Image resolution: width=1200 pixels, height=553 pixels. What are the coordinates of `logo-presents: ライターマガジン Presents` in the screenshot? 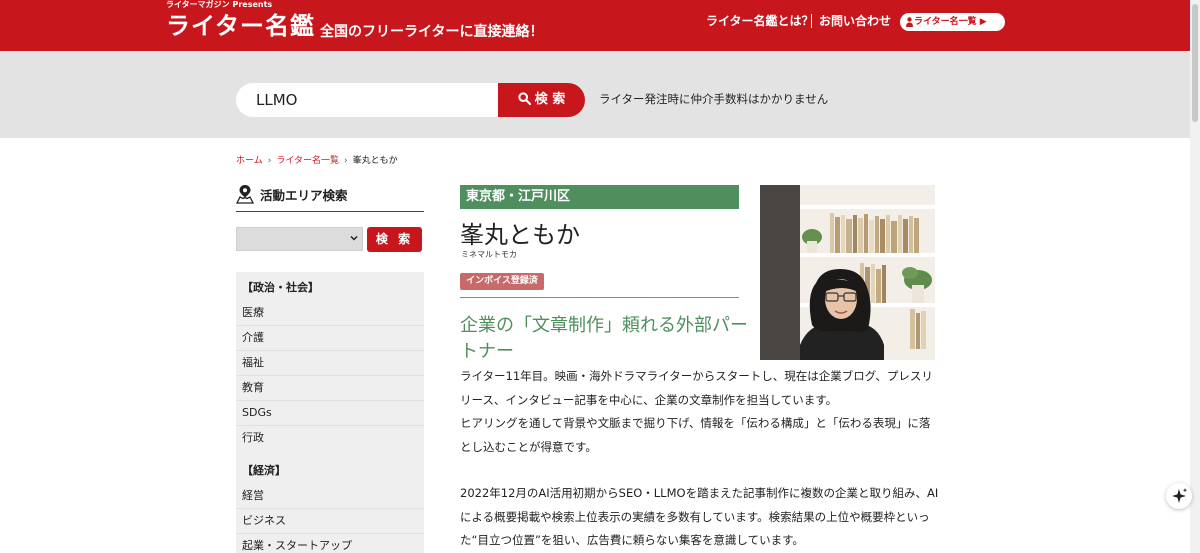 It's located at (219, 4).